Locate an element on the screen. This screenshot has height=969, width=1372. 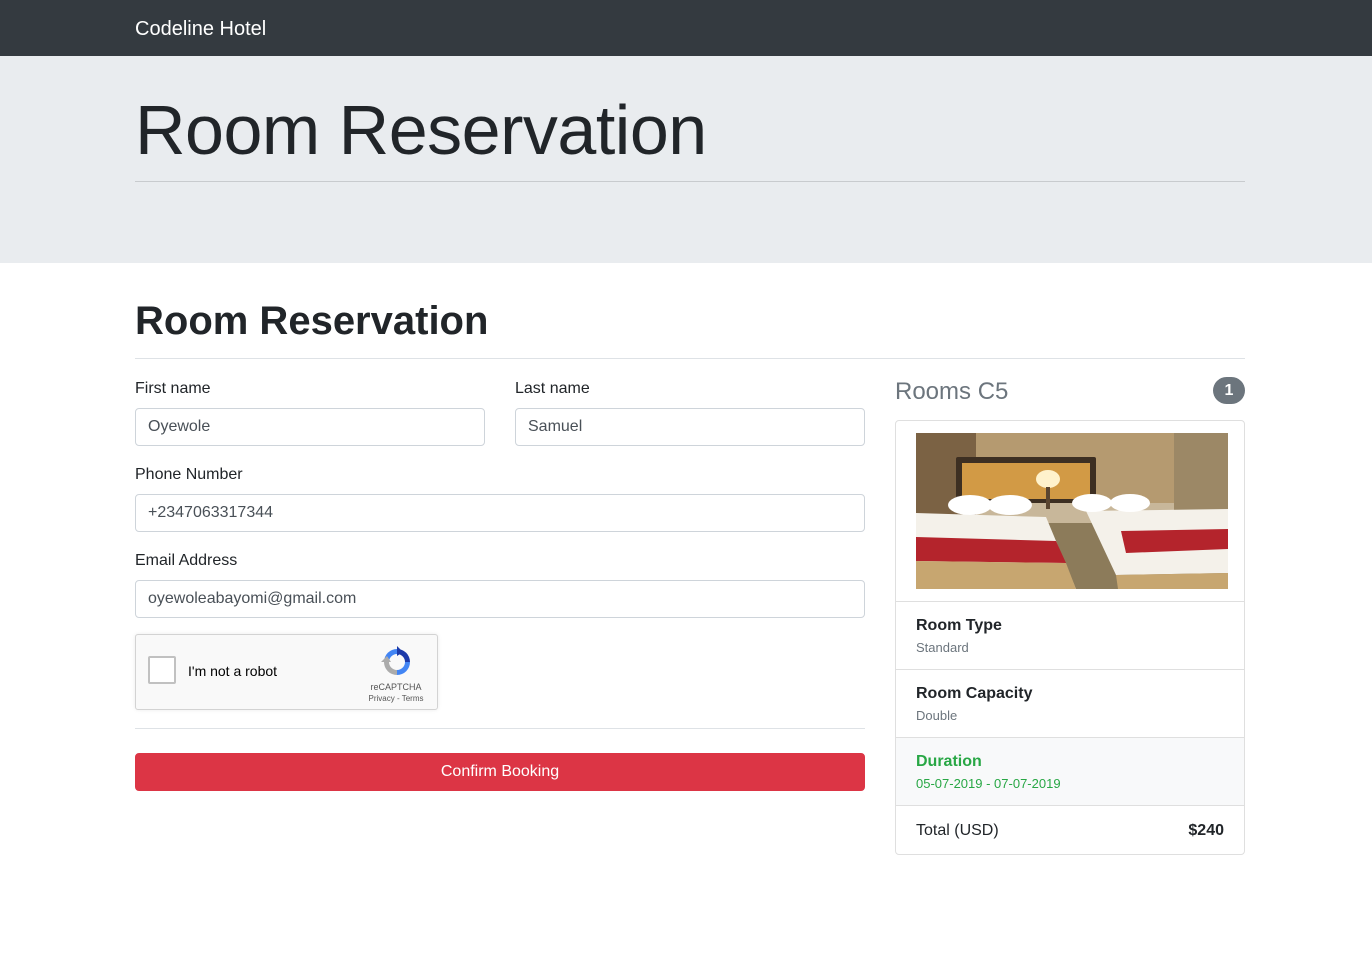
duration-item: Duration 05-07-2019 - 07-07-2019 is located at coordinates (1070, 771).